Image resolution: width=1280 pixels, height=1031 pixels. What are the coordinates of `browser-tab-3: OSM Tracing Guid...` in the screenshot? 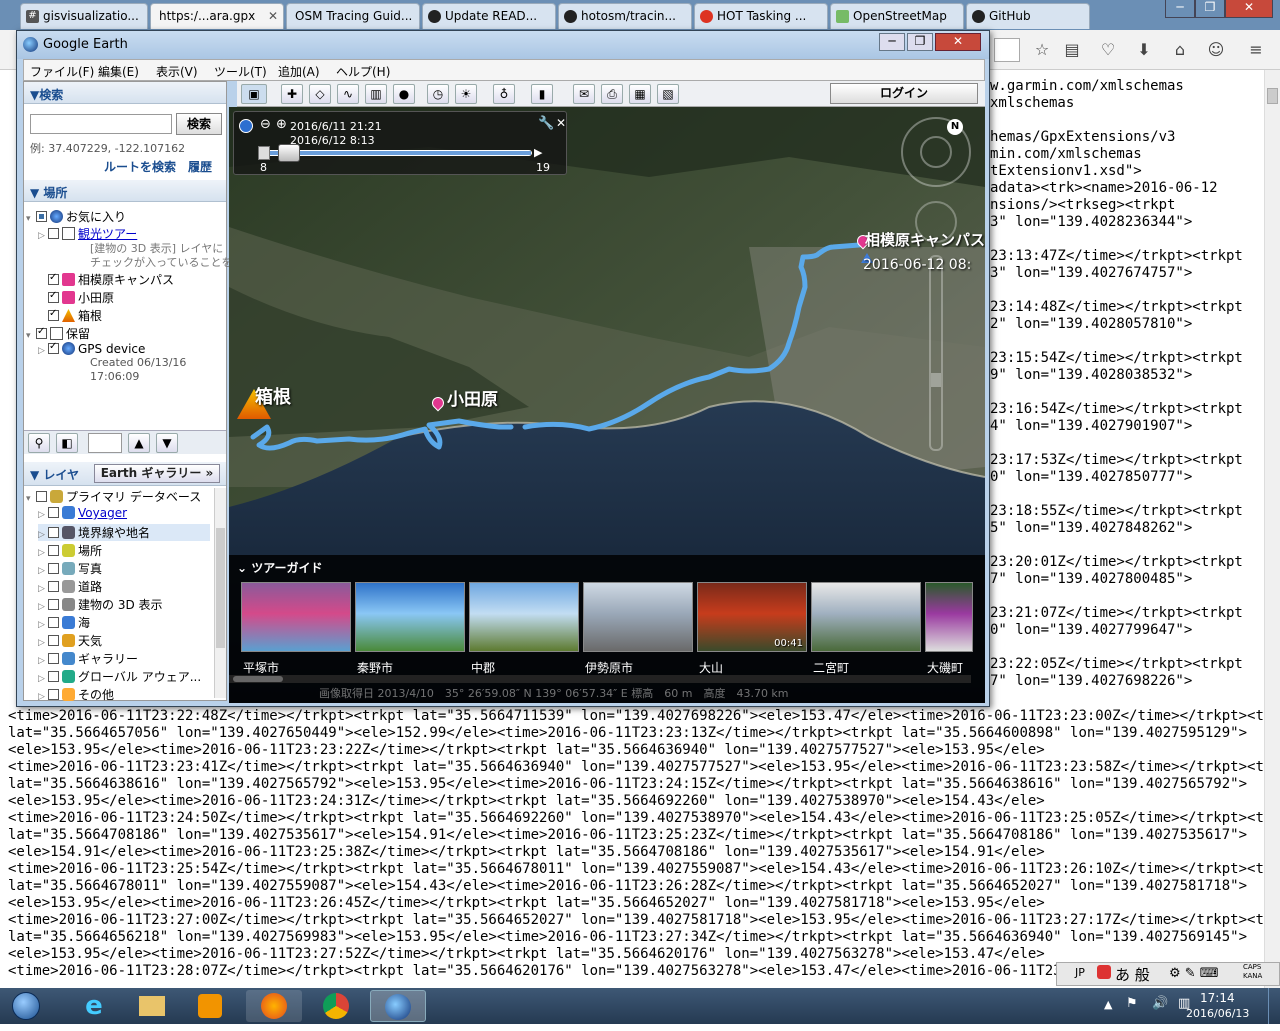 It's located at (353, 16).